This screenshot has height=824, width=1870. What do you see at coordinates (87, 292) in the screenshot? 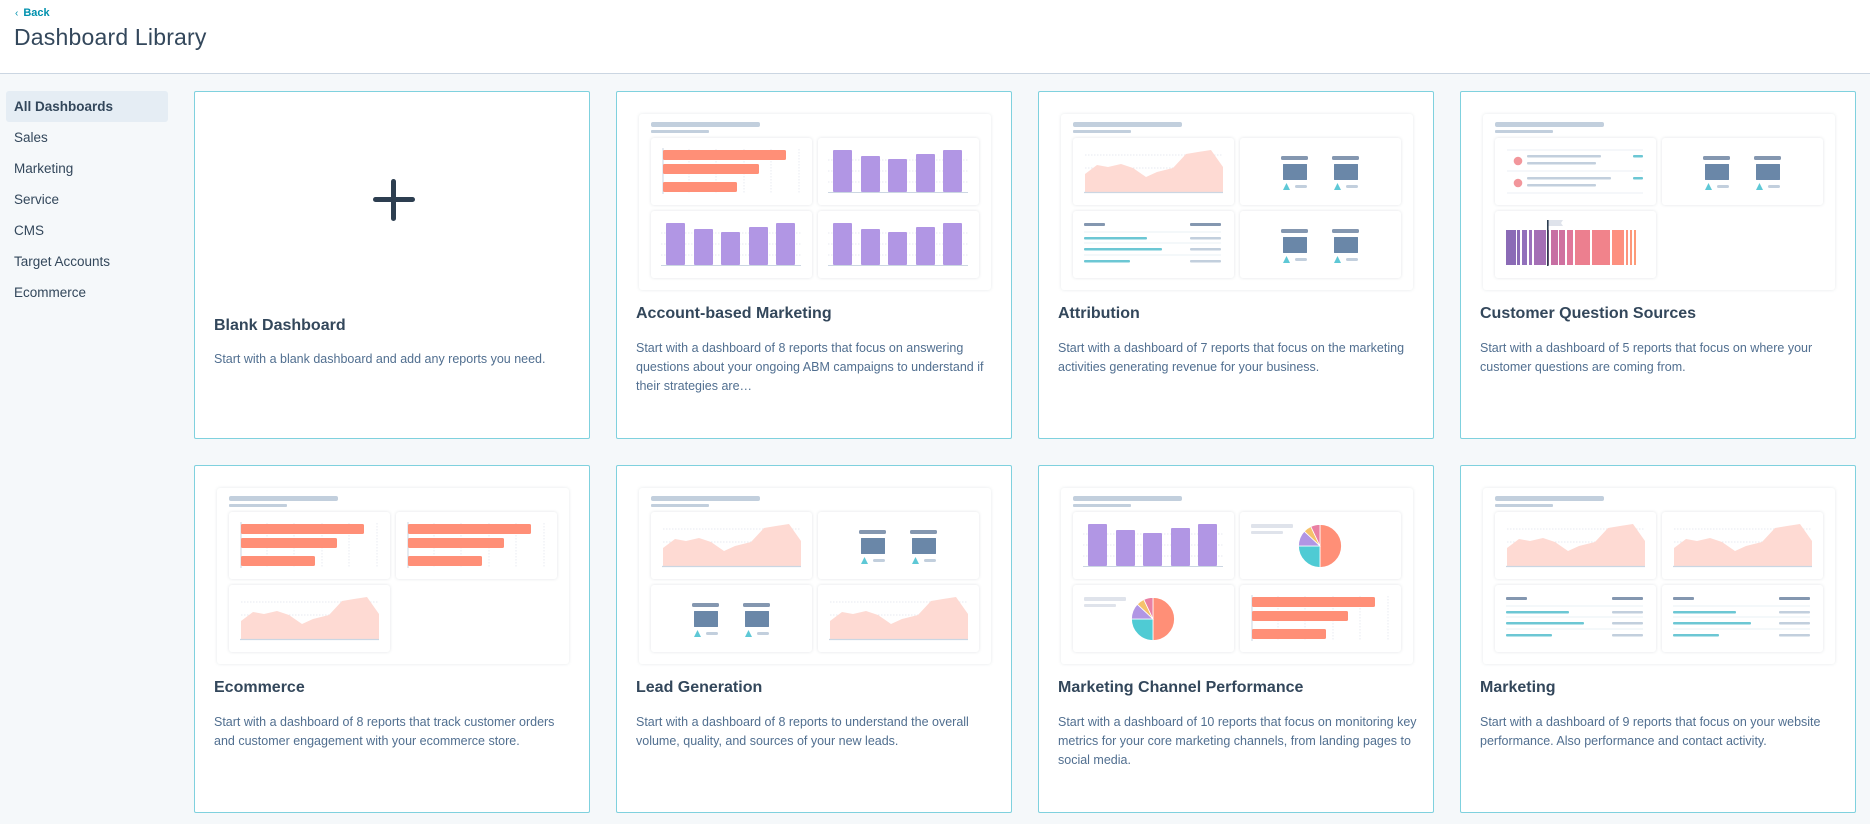
I see `sidebar-item-ecommerce: Ecommerce` at bounding box center [87, 292].